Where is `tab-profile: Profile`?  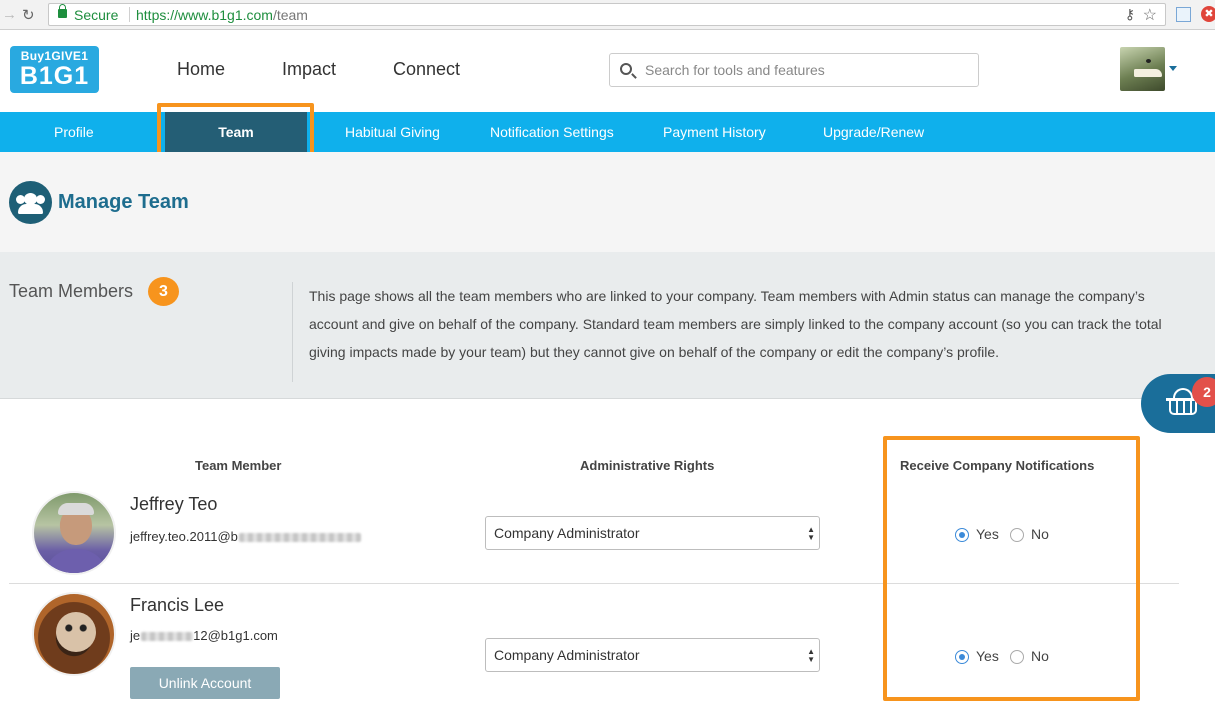
tab-profile: Profile is located at coordinates (74, 132).